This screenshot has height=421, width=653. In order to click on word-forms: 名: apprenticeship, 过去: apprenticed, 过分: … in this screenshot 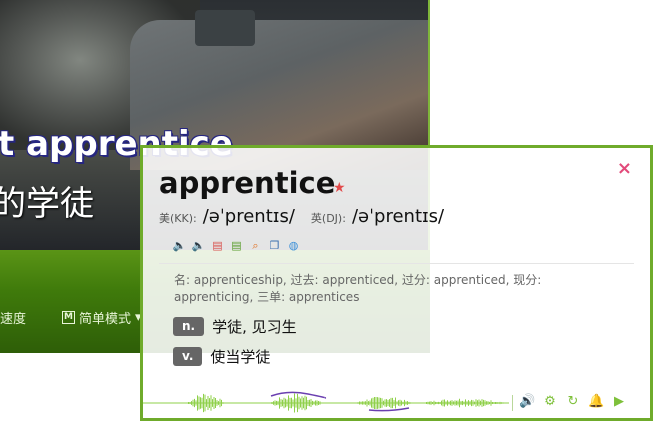, I will do `click(358, 288)`.